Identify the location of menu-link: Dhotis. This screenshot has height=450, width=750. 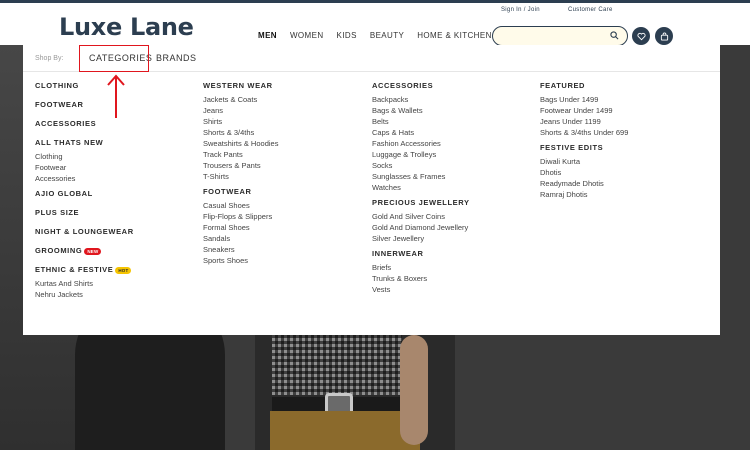
(584, 172).